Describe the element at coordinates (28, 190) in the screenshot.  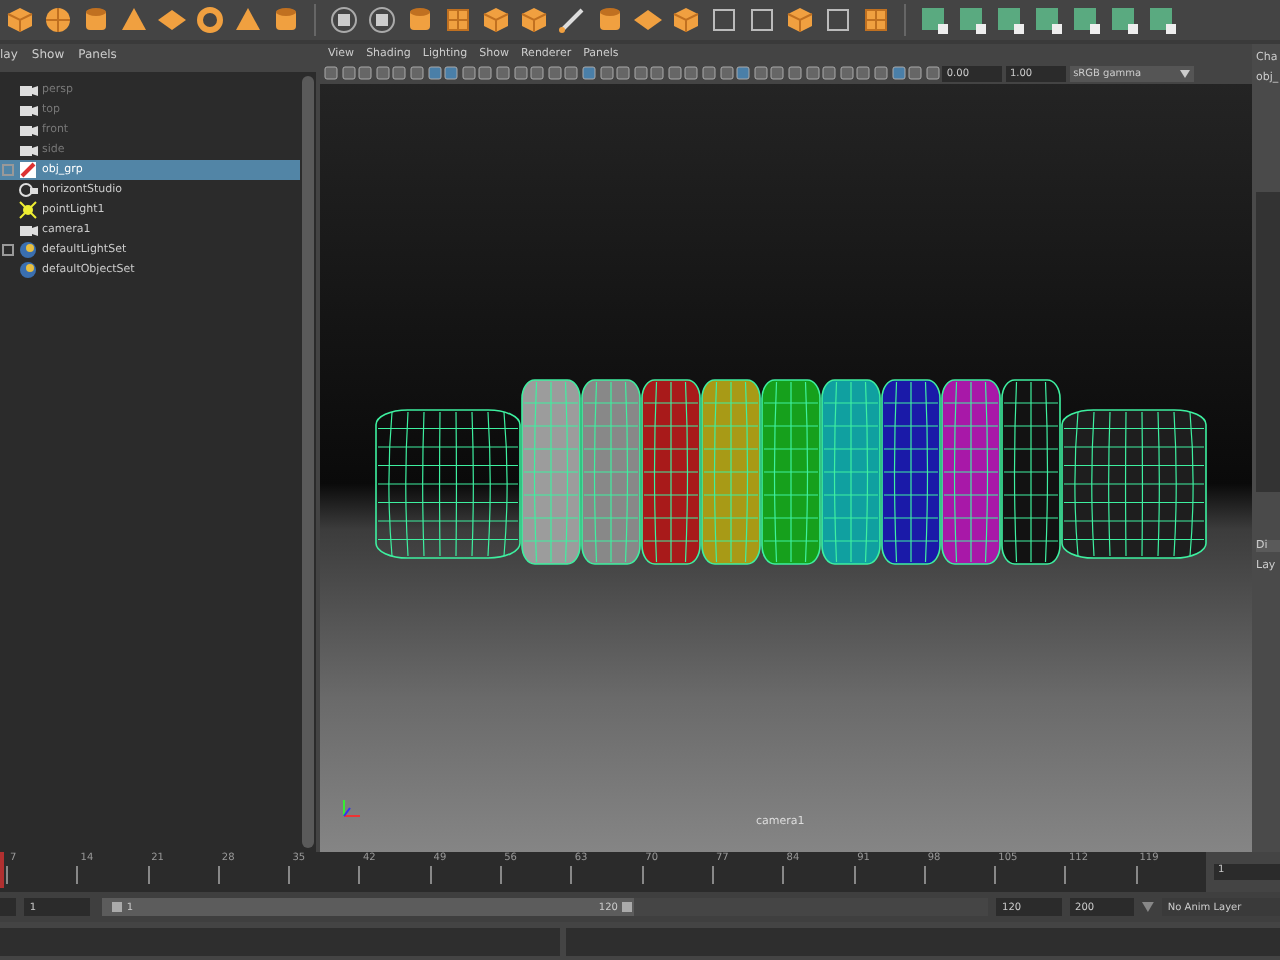
I see `studio-icon` at that location.